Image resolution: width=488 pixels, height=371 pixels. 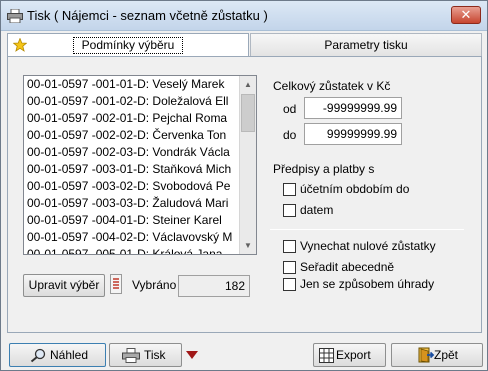 I want to click on balance-from-label: od, so click(x=290, y=109).